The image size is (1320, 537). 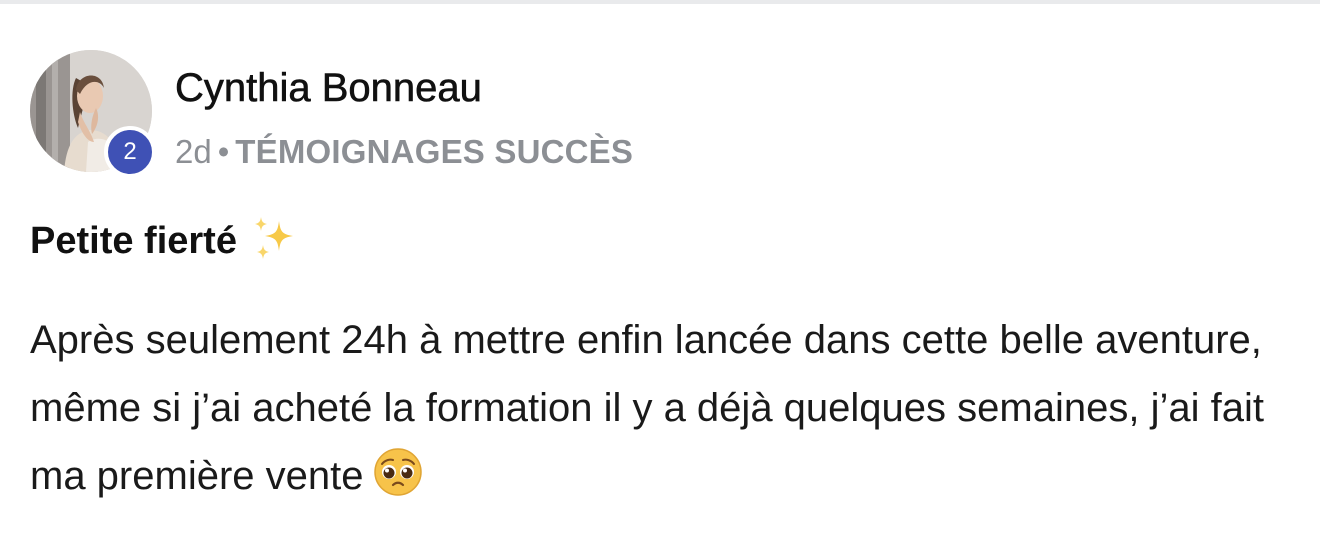 I want to click on post-category: TÉMOIGNAGES SUCCÈS, so click(x=434, y=151).